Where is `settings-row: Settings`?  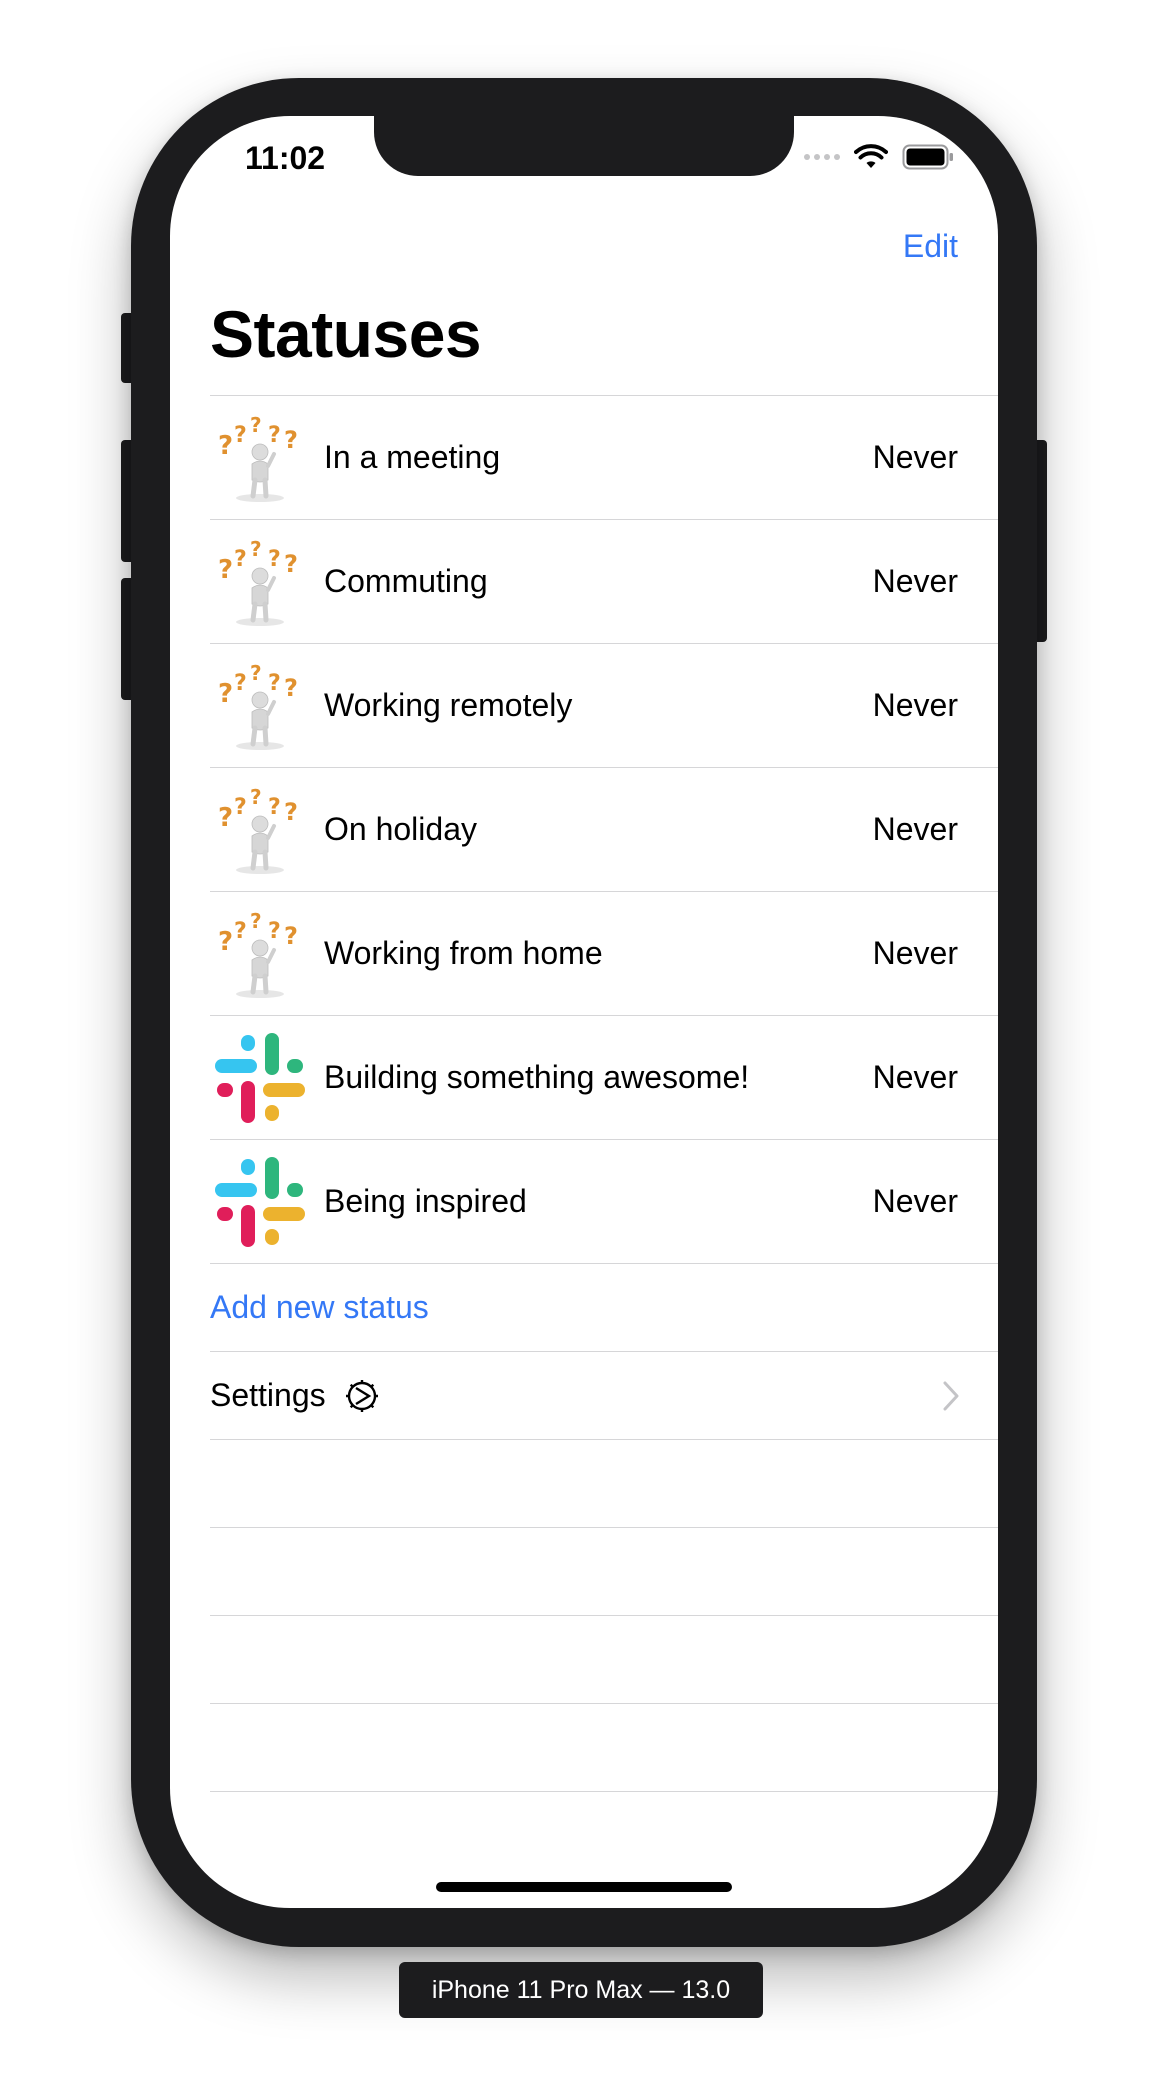 settings-row: Settings is located at coordinates (604, 1395).